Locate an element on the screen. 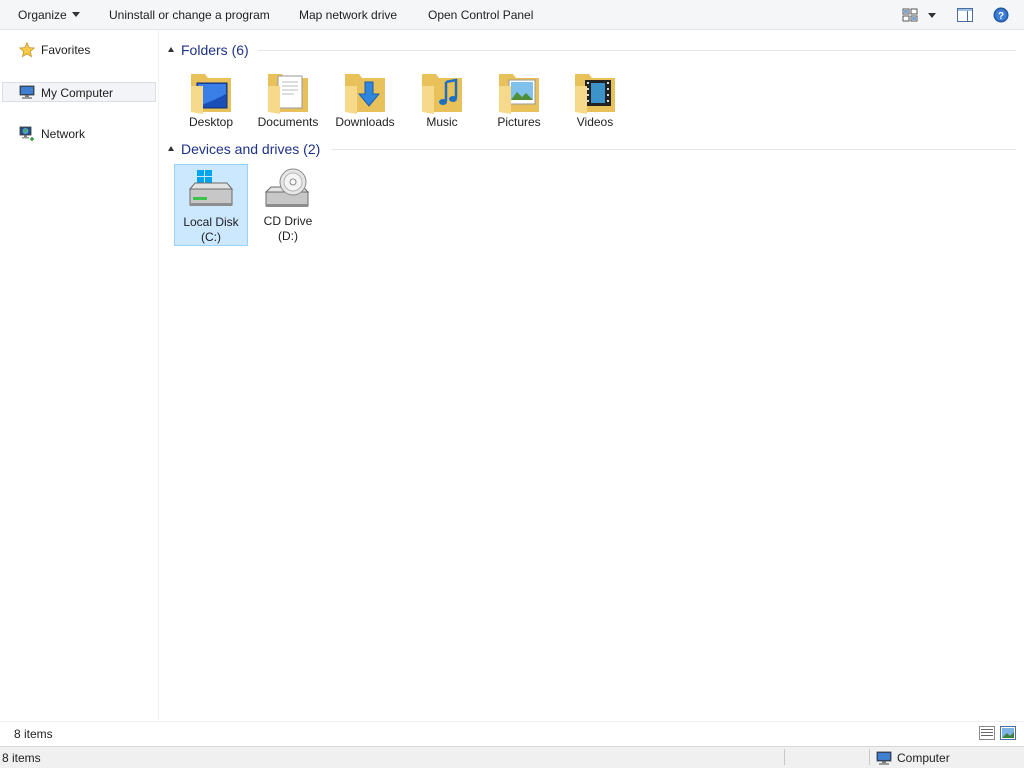 Image resolution: width=1024 pixels, height=769 pixels. music-folder-icon is located at coordinates (442, 94).